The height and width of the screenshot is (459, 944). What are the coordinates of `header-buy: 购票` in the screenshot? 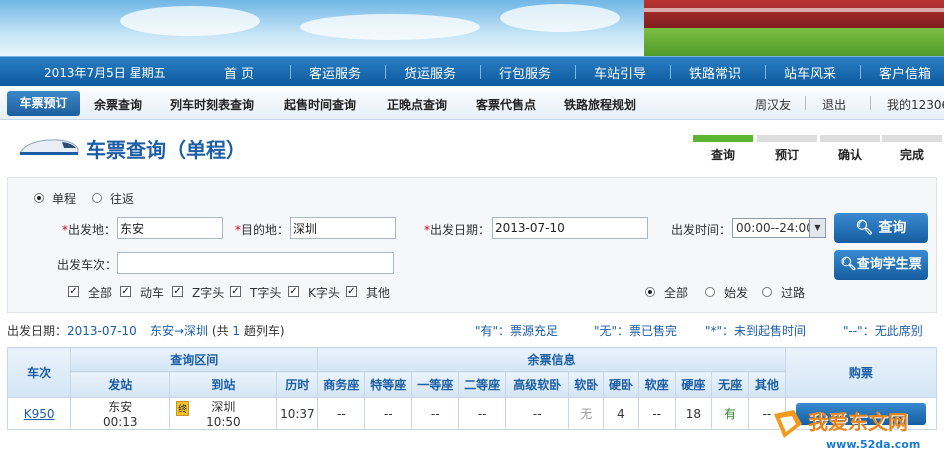 It's located at (861, 372).